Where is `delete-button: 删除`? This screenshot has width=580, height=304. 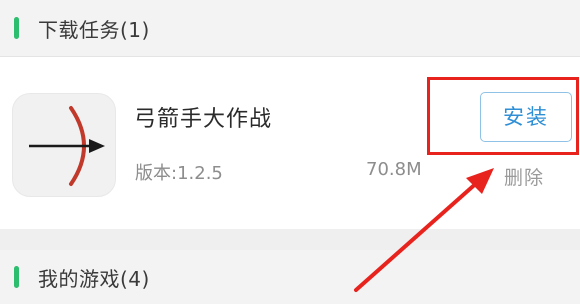 delete-button: 删除 is located at coordinates (524, 176).